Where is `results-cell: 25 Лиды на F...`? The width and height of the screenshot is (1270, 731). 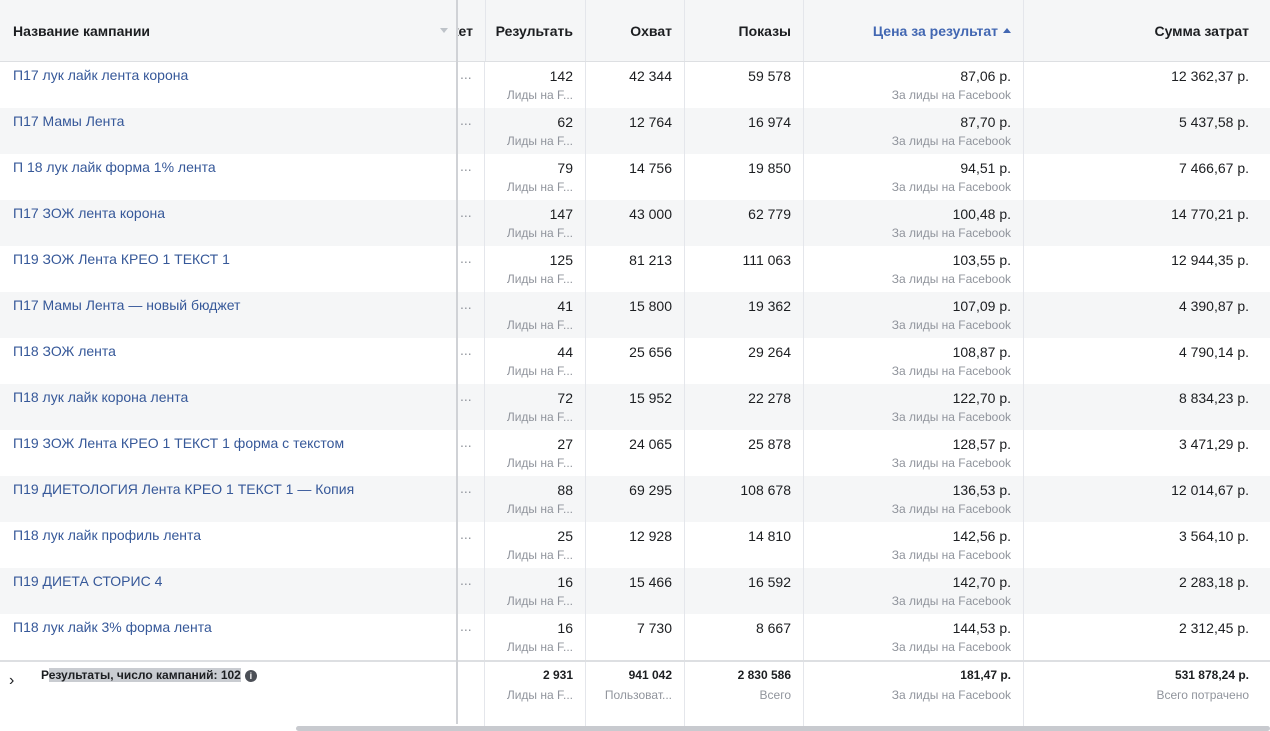
results-cell: 25 Лиды на F... is located at coordinates (536, 545).